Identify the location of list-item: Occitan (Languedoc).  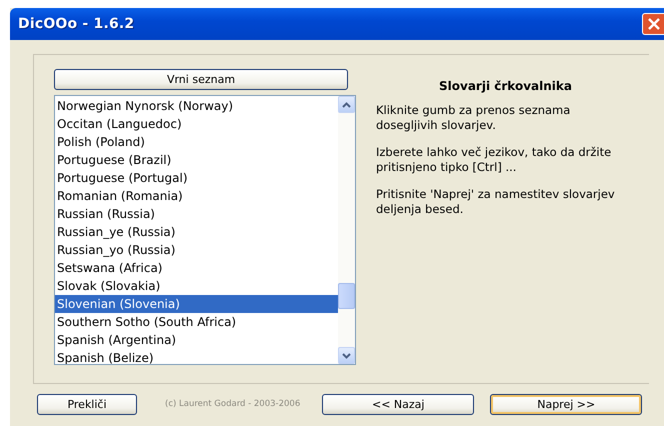
(196, 124).